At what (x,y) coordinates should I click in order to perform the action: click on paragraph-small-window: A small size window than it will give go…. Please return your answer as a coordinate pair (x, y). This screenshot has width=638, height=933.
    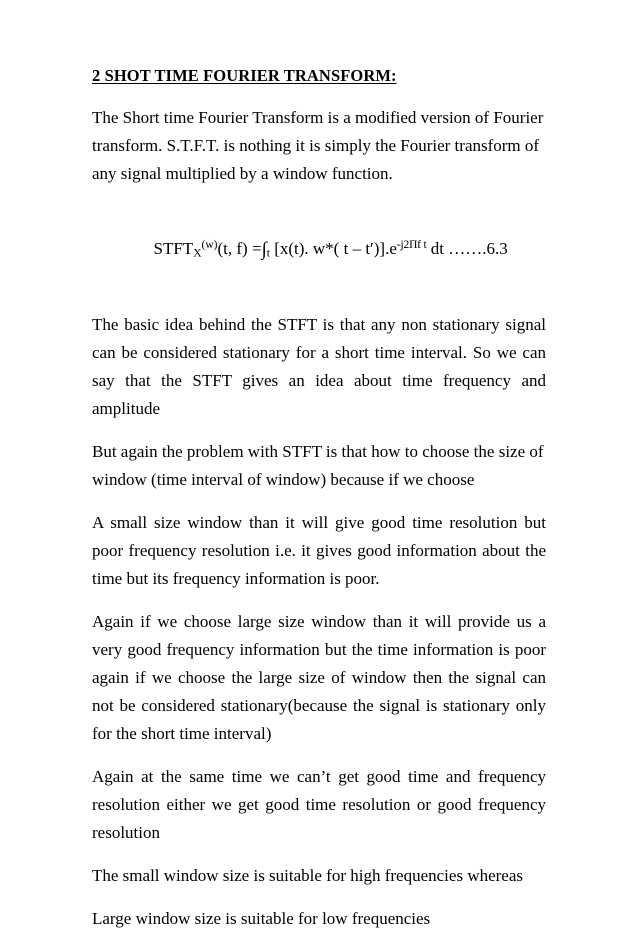
    Looking at the image, I should click on (319, 551).